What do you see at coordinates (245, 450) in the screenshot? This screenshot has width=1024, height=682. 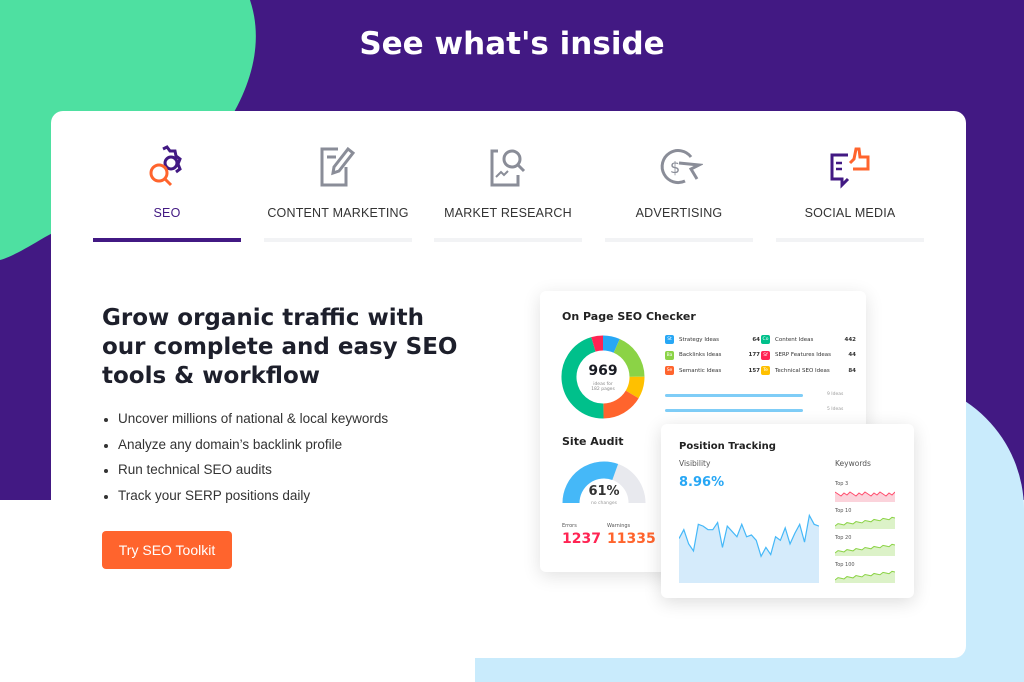 I see `feature-bullet: Analyze any domain’s backlink profile` at bounding box center [245, 450].